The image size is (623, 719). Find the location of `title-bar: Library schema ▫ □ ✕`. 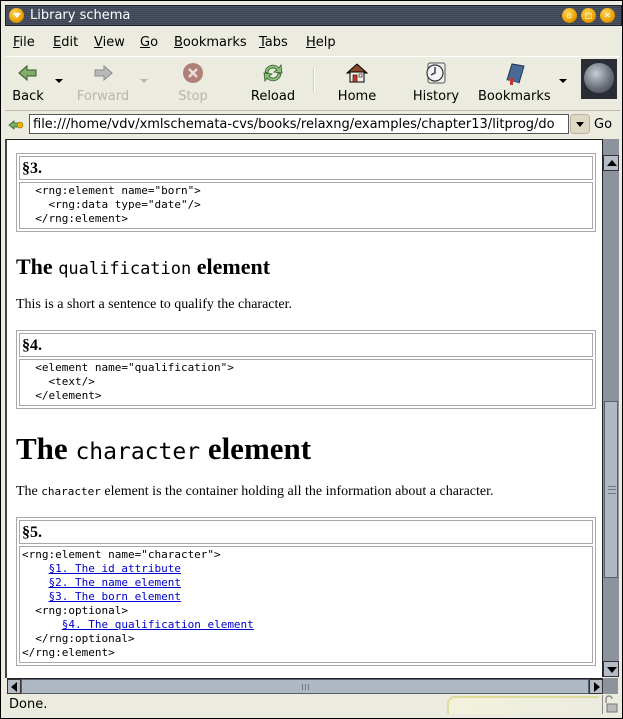

title-bar: Library schema ▫ □ ✕ is located at coordinates (313, 15).